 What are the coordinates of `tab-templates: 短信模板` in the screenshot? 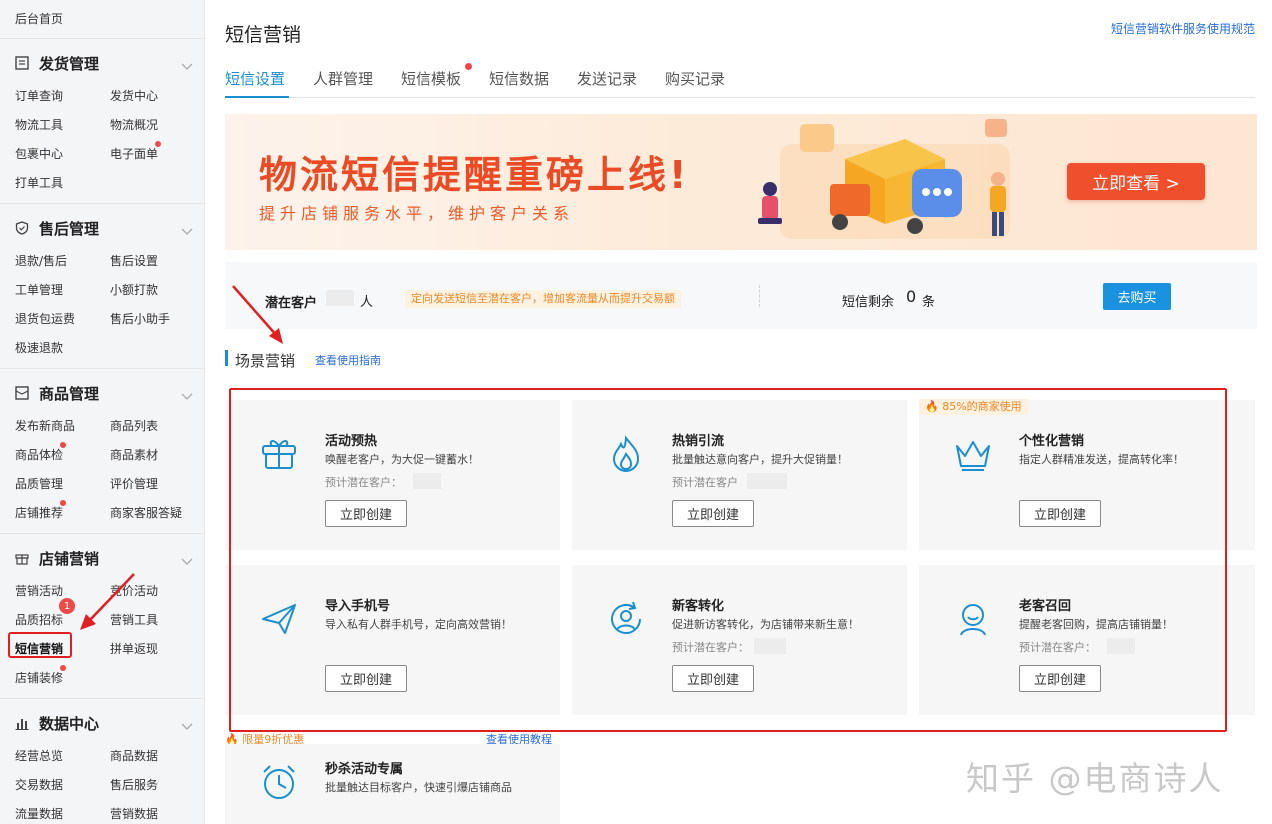 It's located at (431, 78).